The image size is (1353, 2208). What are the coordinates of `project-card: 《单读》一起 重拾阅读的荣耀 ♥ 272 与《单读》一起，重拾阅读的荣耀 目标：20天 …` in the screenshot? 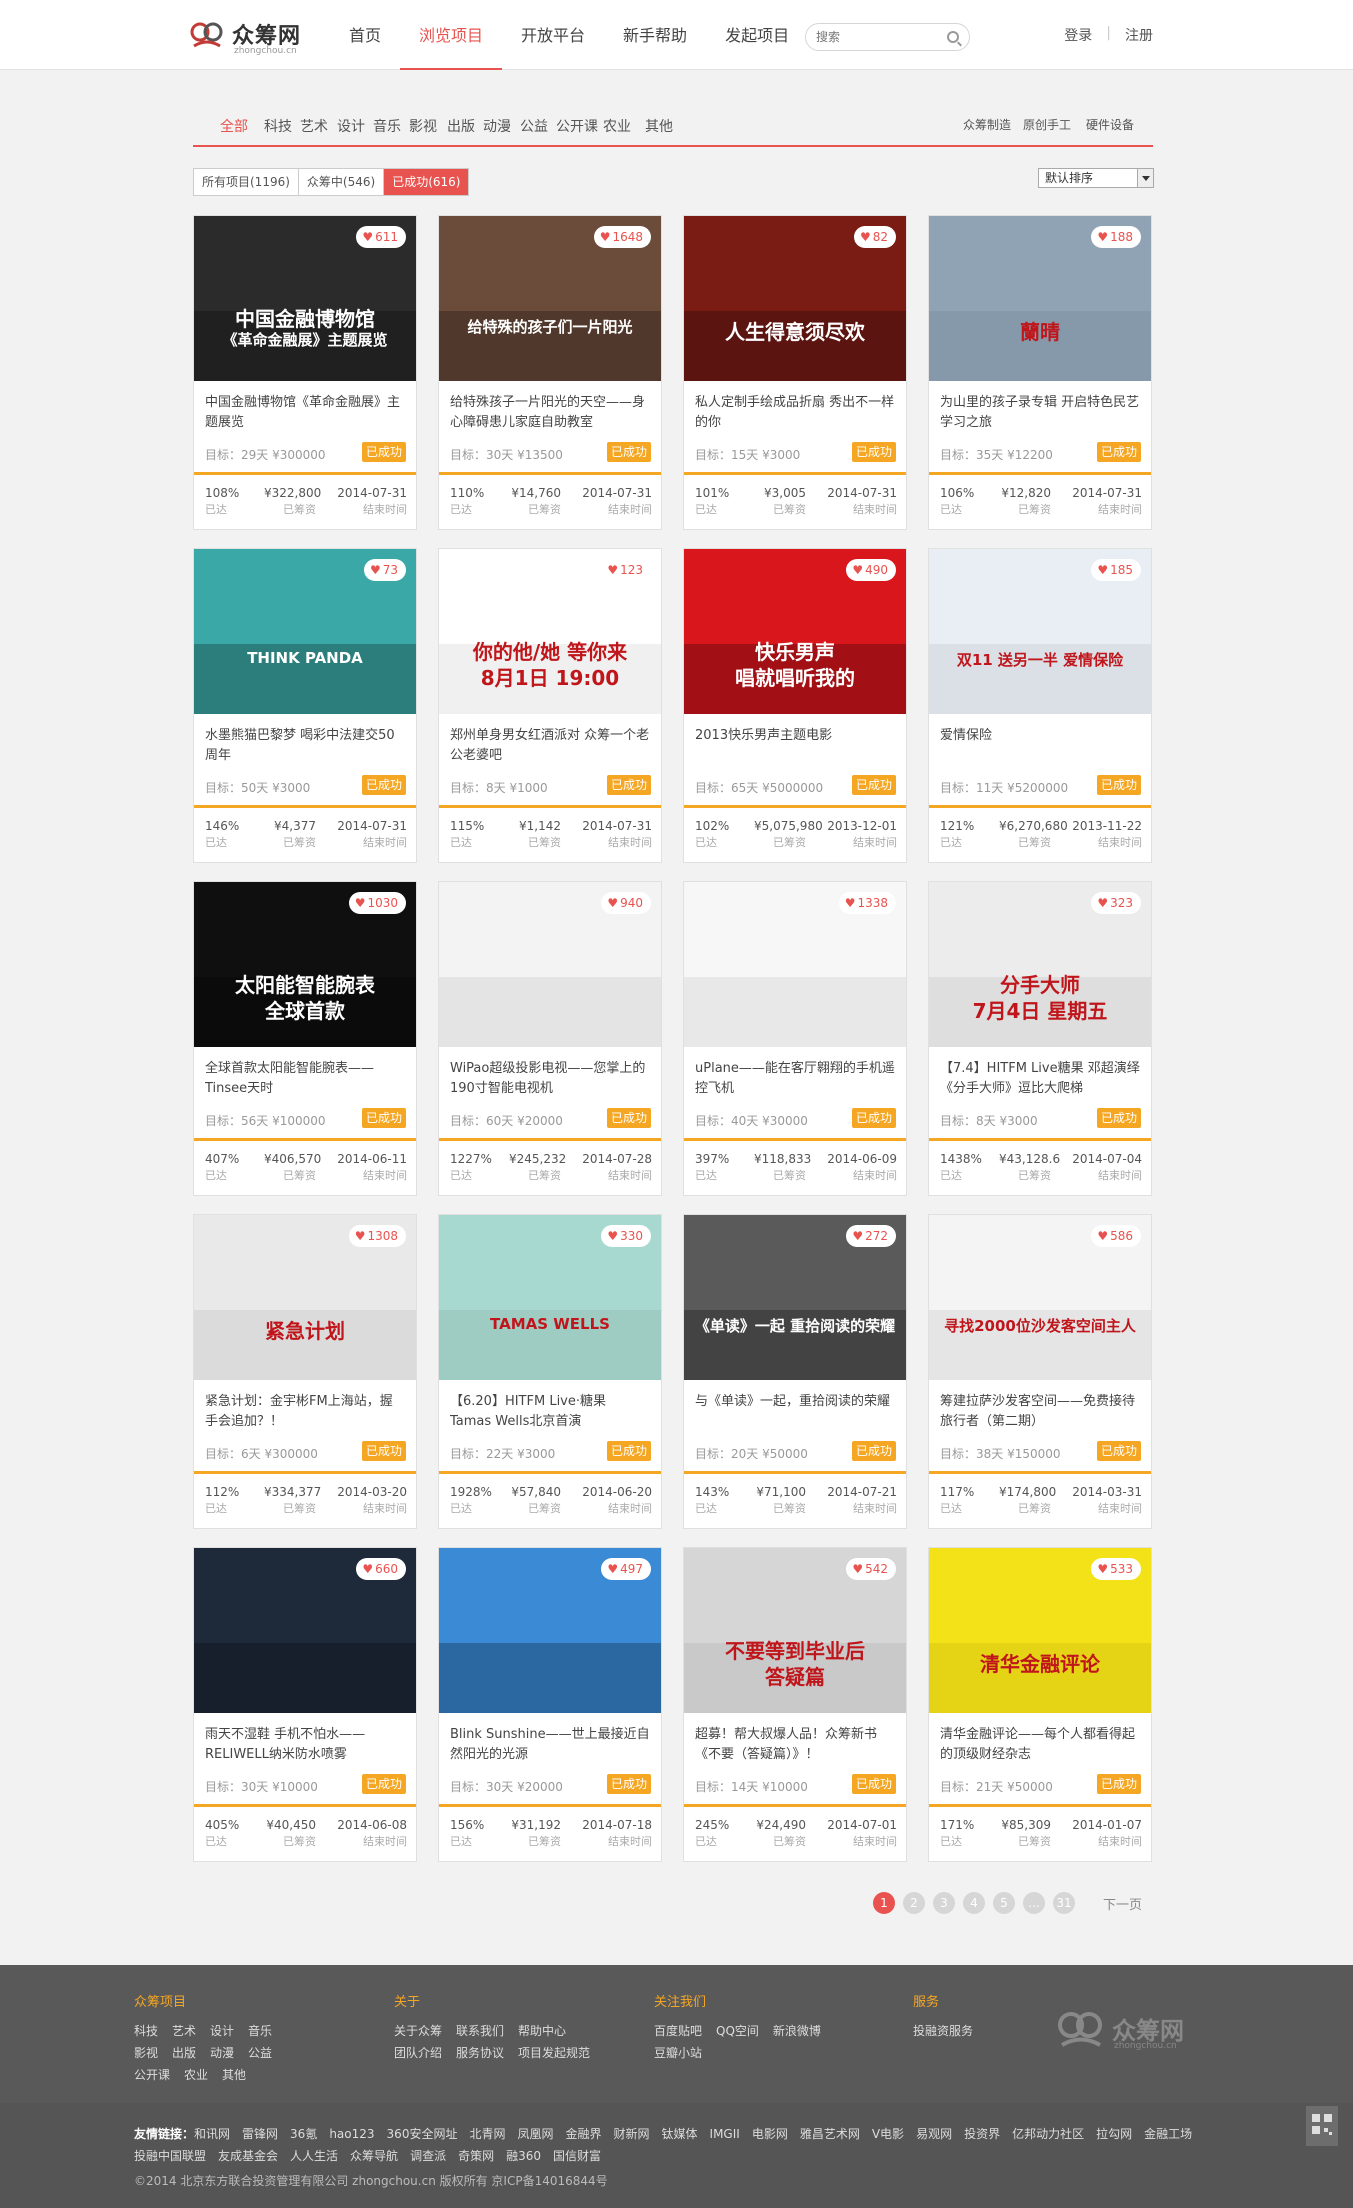 It's located at (795, 1371).